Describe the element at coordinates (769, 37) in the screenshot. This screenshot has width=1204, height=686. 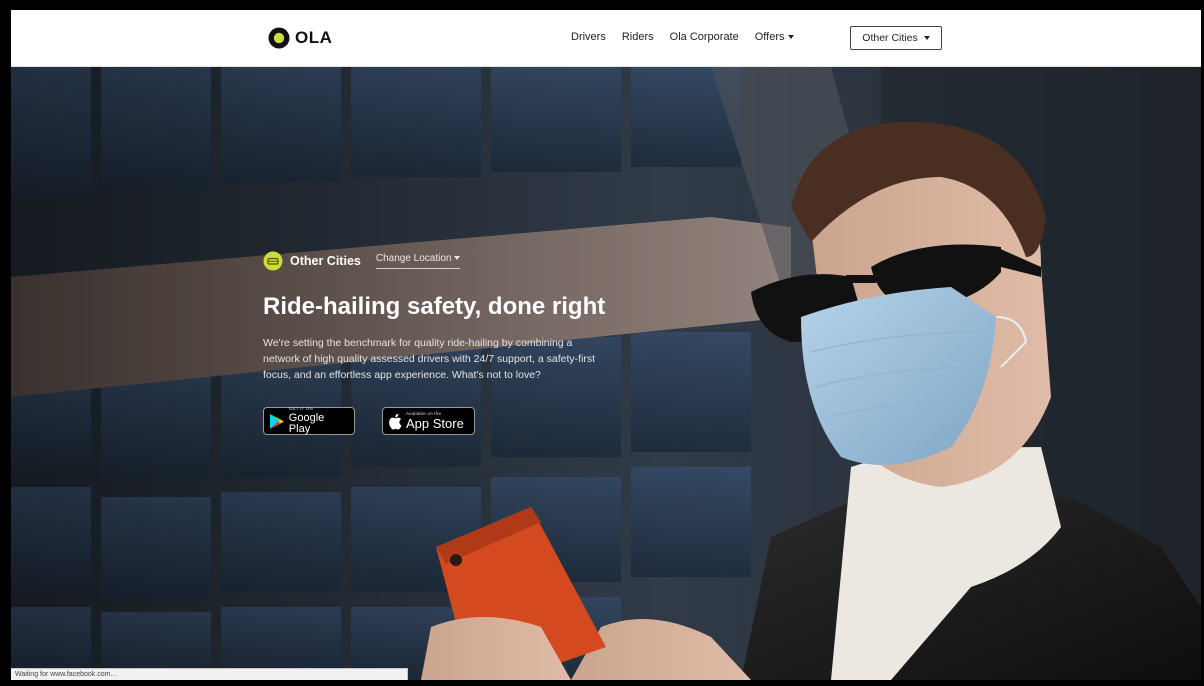
I see `nav-offers-label: Offers` at that location.